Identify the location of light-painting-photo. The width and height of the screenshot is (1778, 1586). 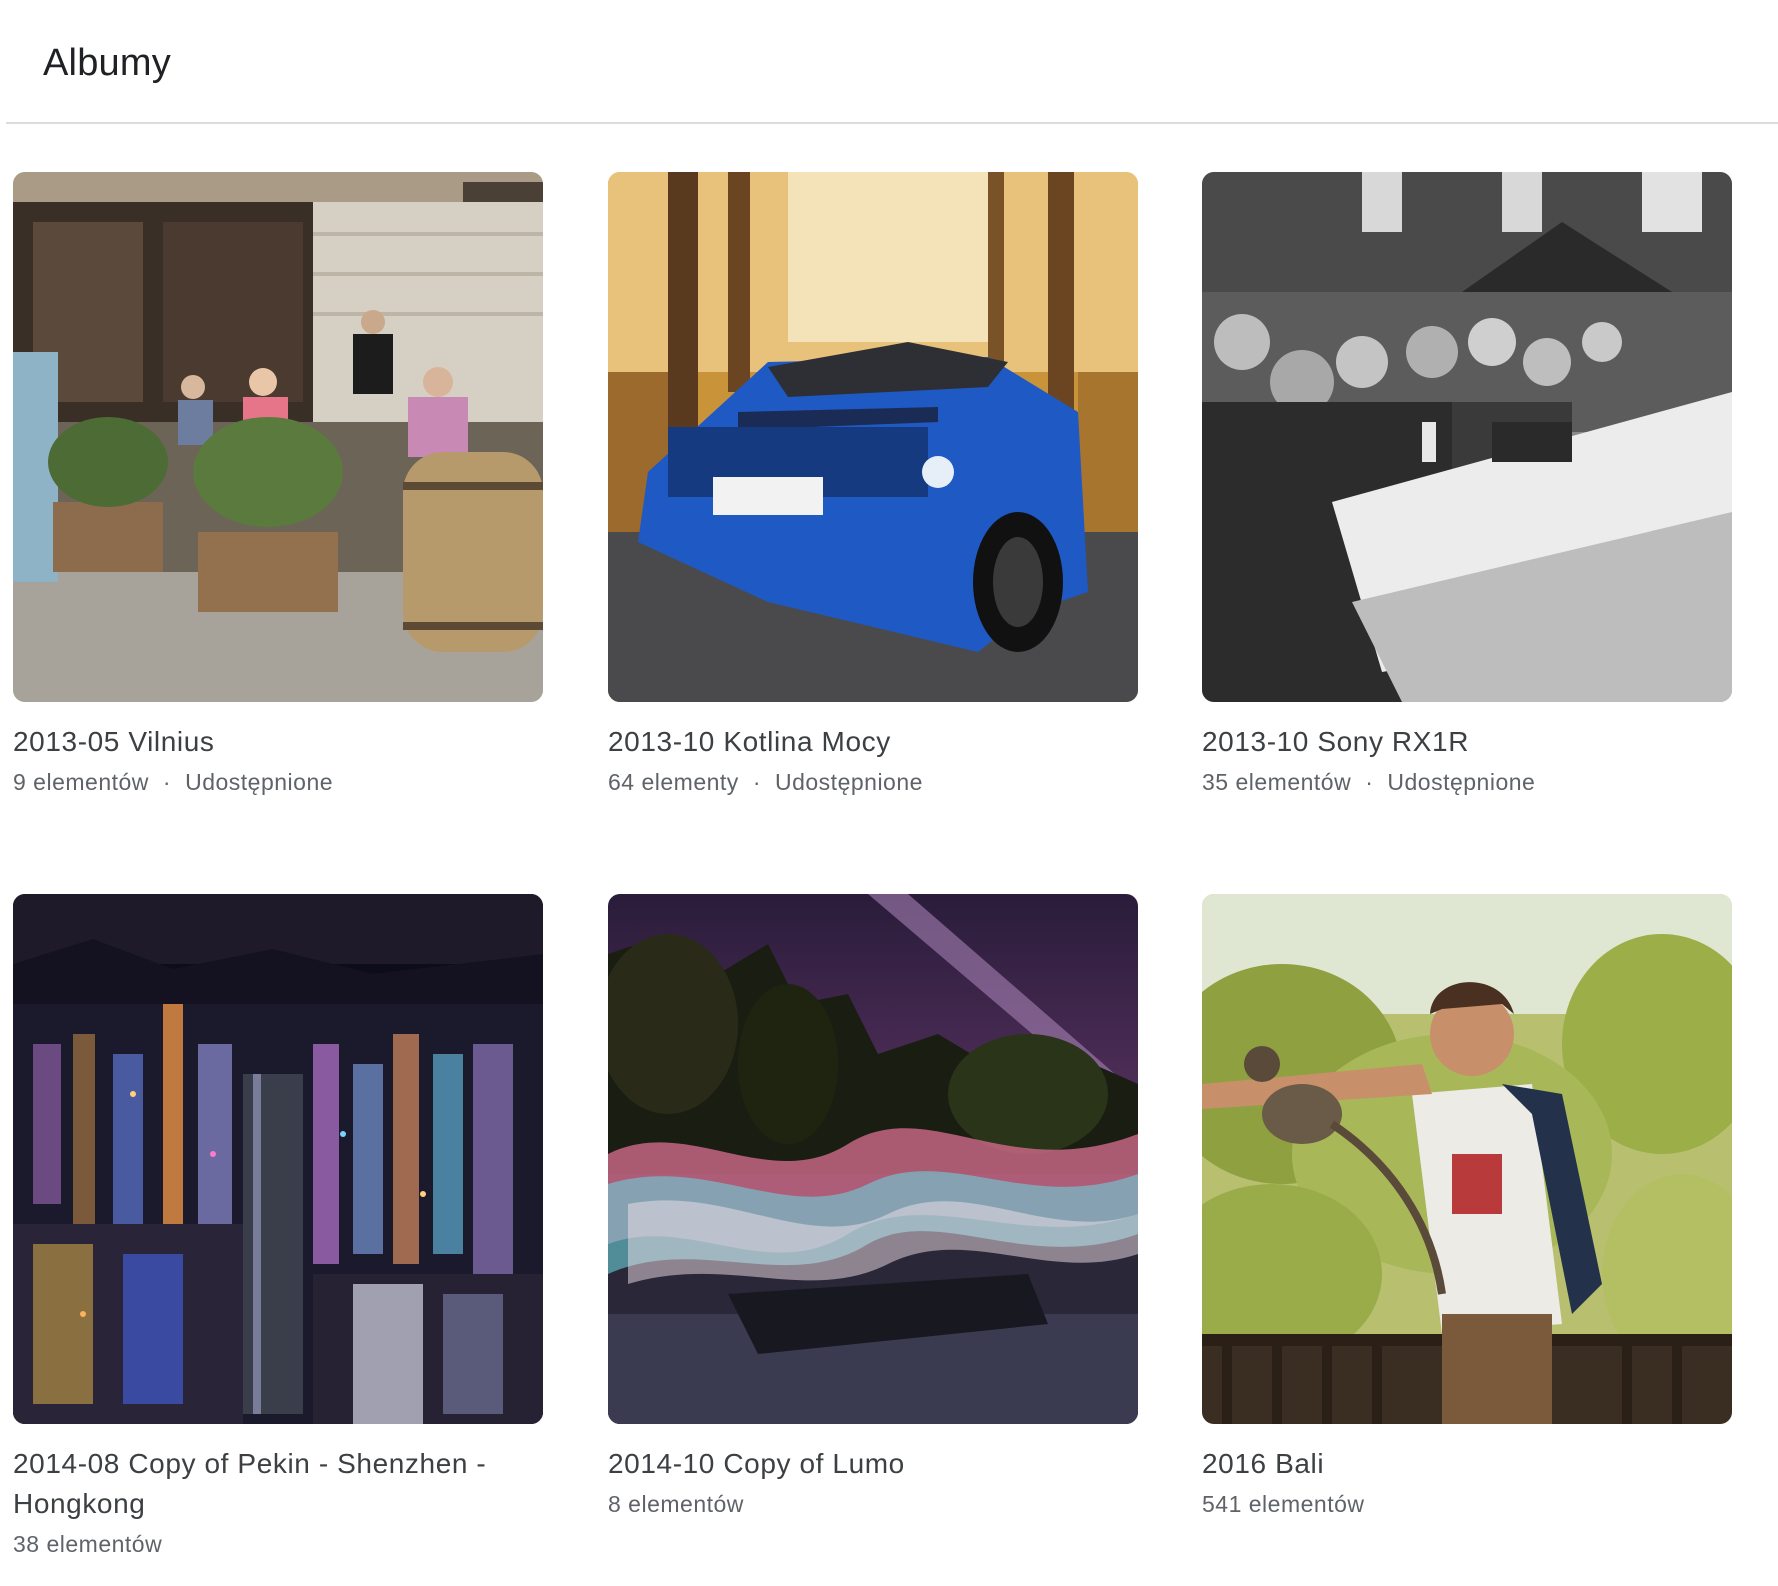
(873, 1159).